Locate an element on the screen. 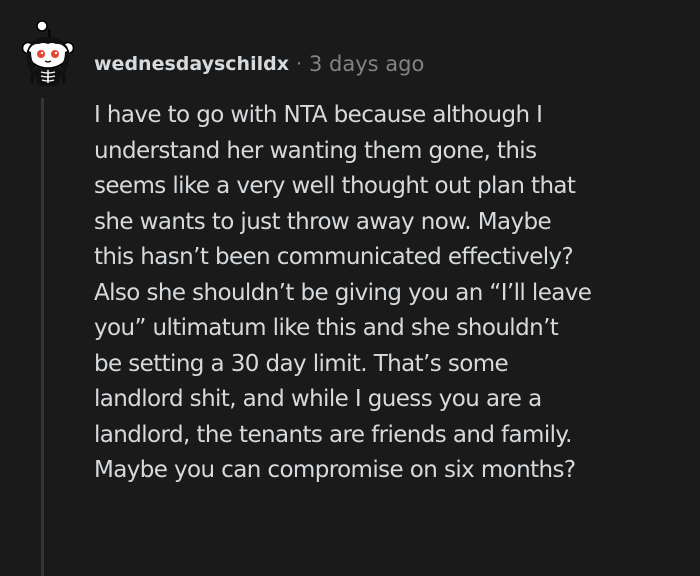 This screenshot has height=576, width=700. snoo-skeleton-avatar-icon is located at coordinates (47, 52).